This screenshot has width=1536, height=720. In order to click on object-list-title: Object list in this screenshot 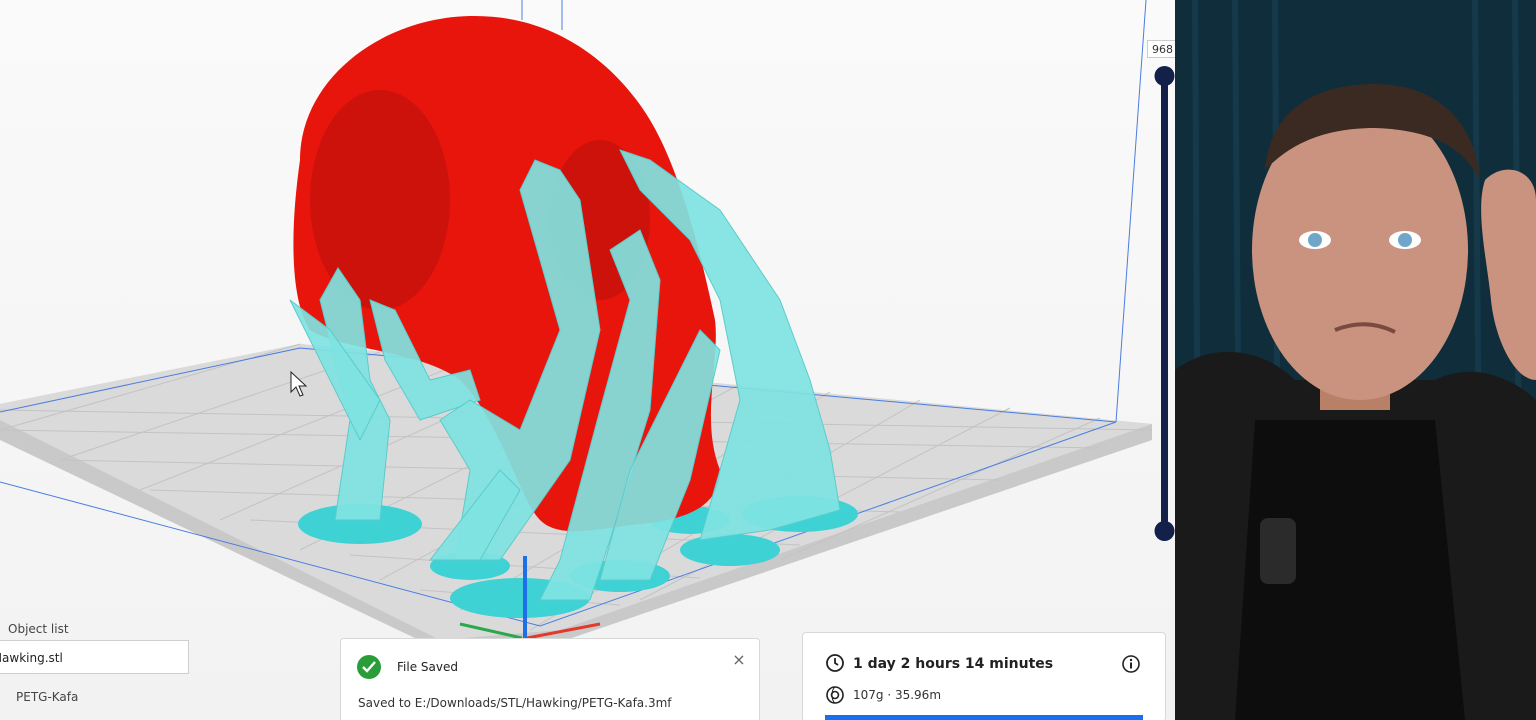, I will do `click(38, 629)`.